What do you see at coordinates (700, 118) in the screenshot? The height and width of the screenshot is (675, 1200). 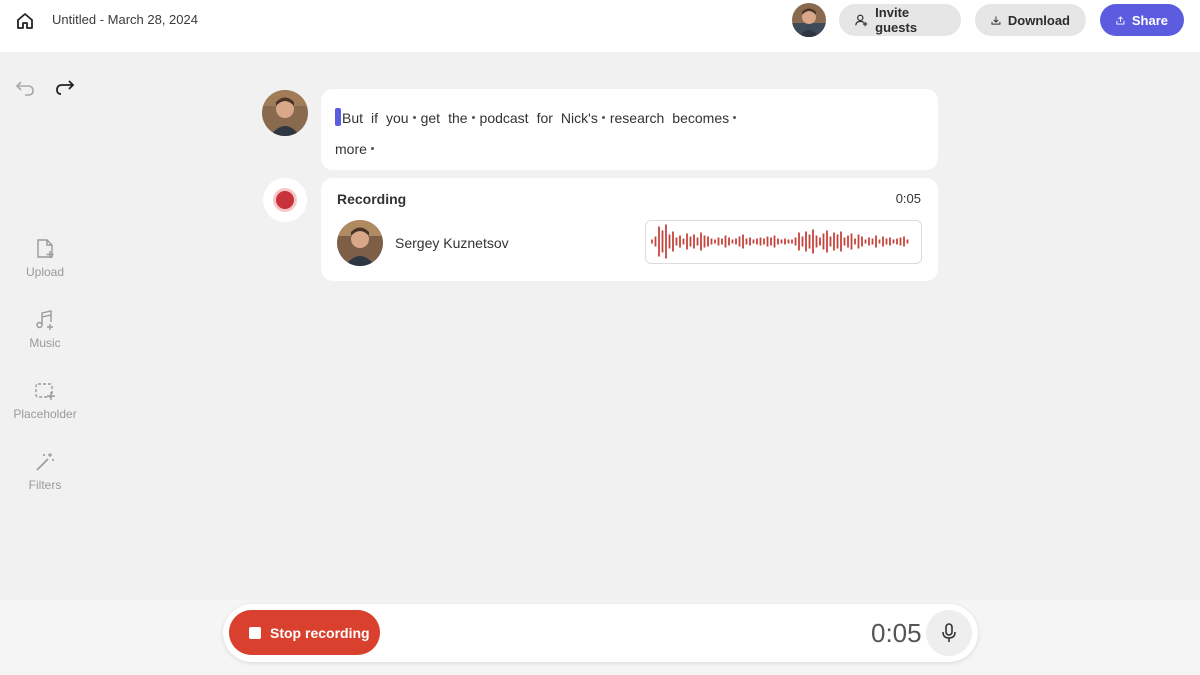 I see `transcript-word: becomes` at bounding box center [700, 118].